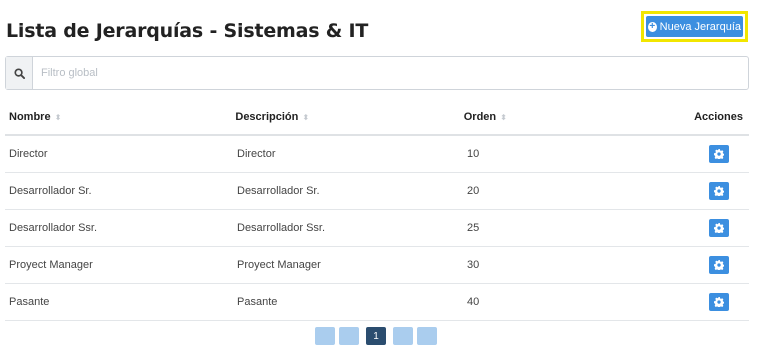 The image size is (760, 355). What do you see at coordinates (51, 265) in the screenshot?
I see `cell-nombre: Proyect Manager` at bounding box center [51, 265].